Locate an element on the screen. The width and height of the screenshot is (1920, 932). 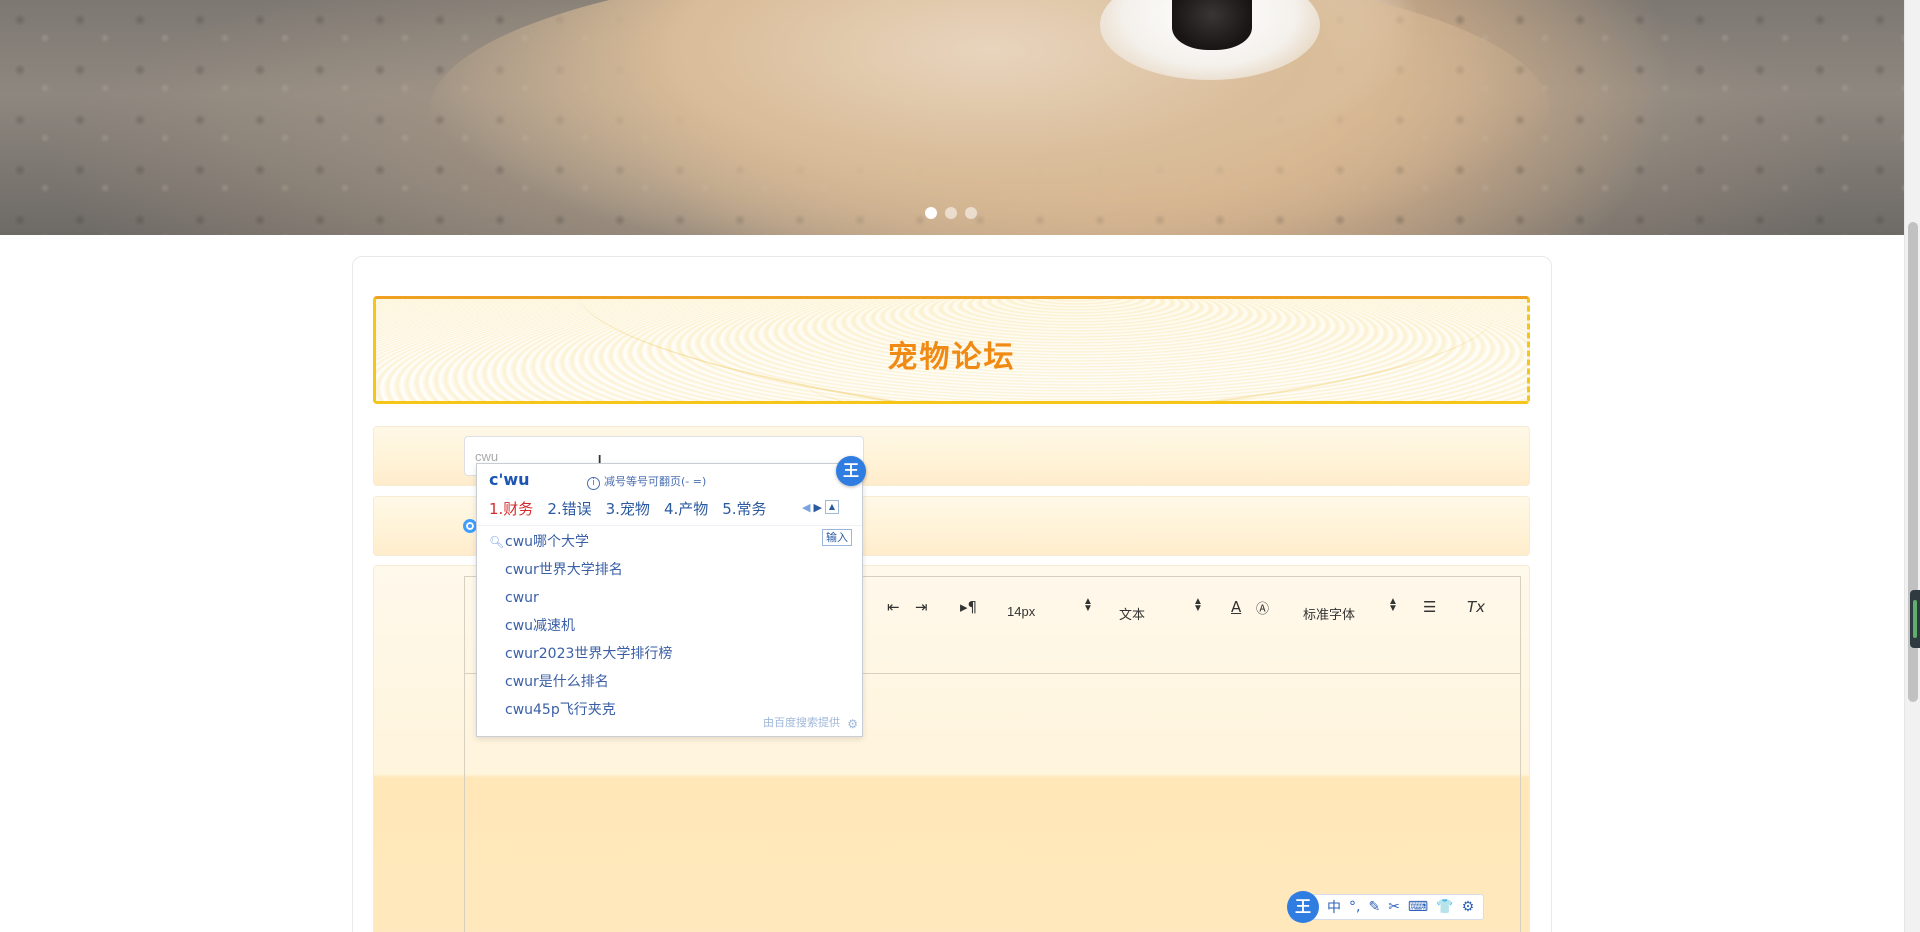
ime-candidate: 4.产物 is located at coordinates (686, 508).